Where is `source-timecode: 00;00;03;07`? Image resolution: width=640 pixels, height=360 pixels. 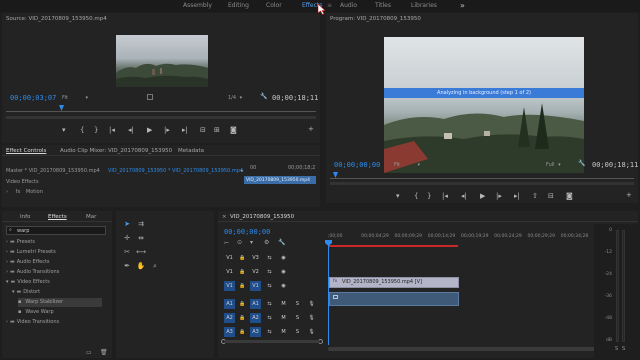 source-timecode: 00;00;03;07 is located at coordinates (33, 98).